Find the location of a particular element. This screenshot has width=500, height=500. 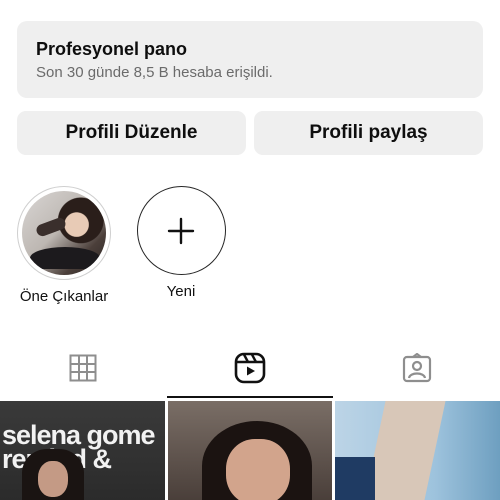

tab-reels is located at coordinates (250, 368).